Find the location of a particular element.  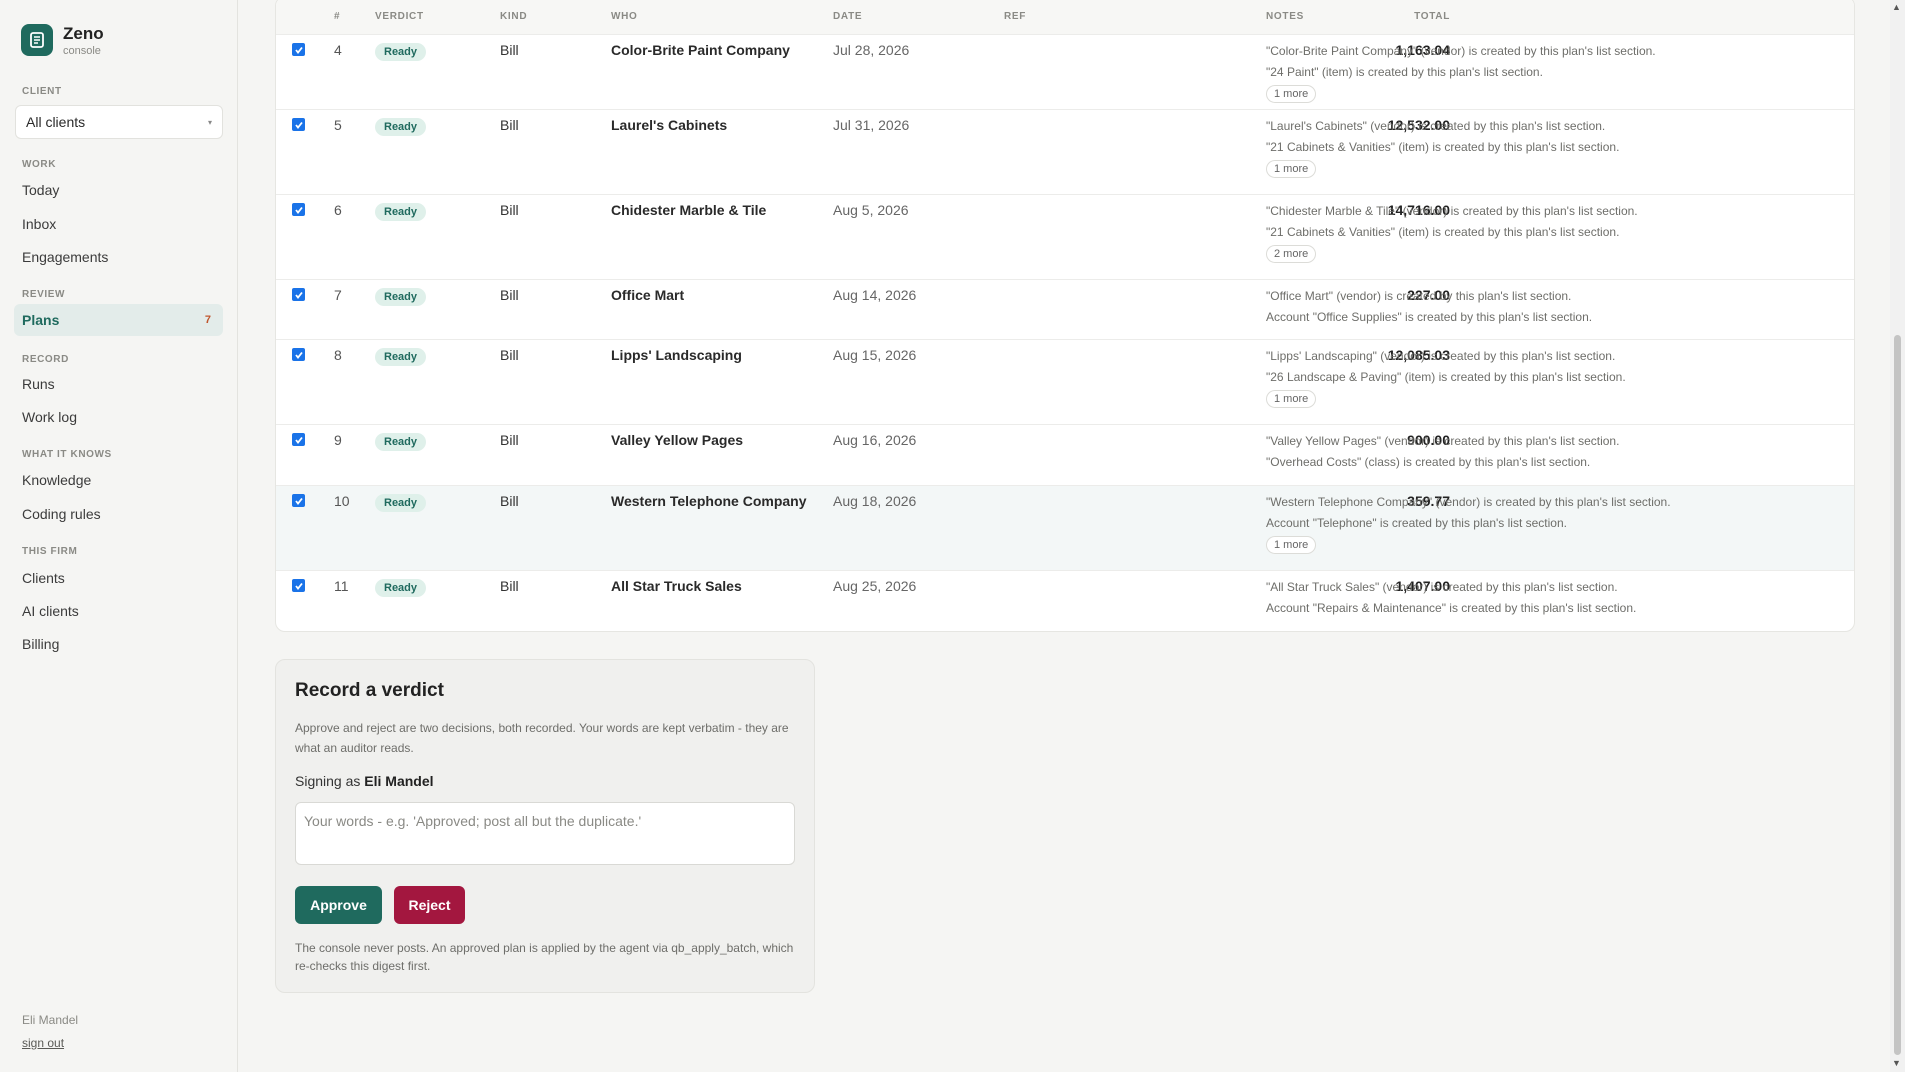

work-section-label: WORK is located at coordinates (39, 164).